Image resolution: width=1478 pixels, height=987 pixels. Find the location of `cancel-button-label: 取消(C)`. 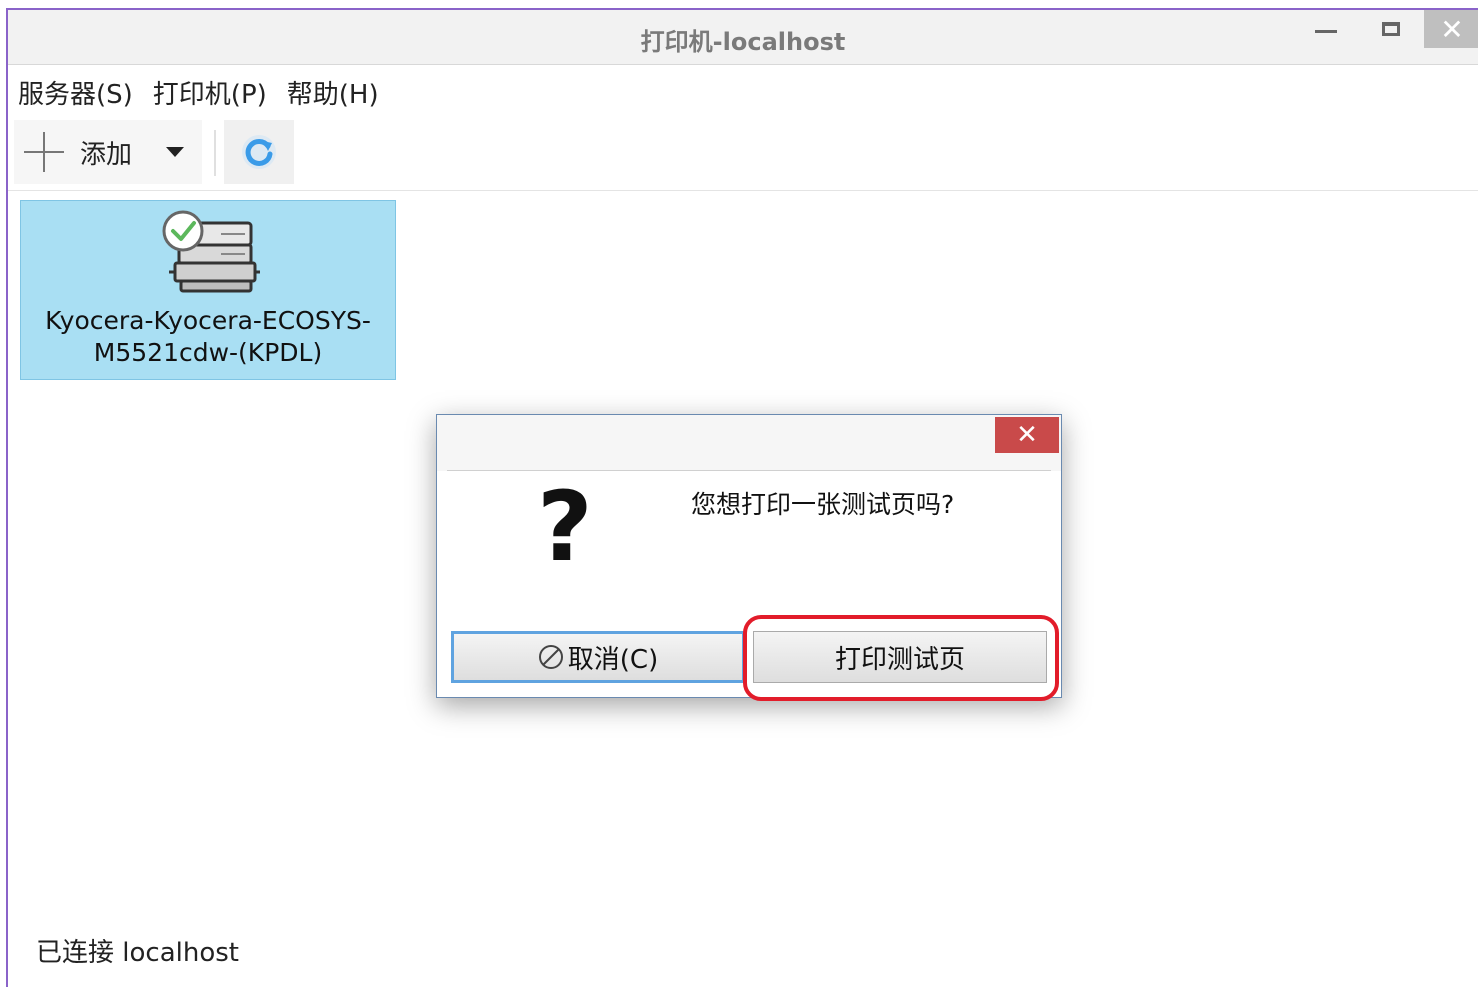

cancel-button-label: 取消(C) is located at coordinates (613, 659).